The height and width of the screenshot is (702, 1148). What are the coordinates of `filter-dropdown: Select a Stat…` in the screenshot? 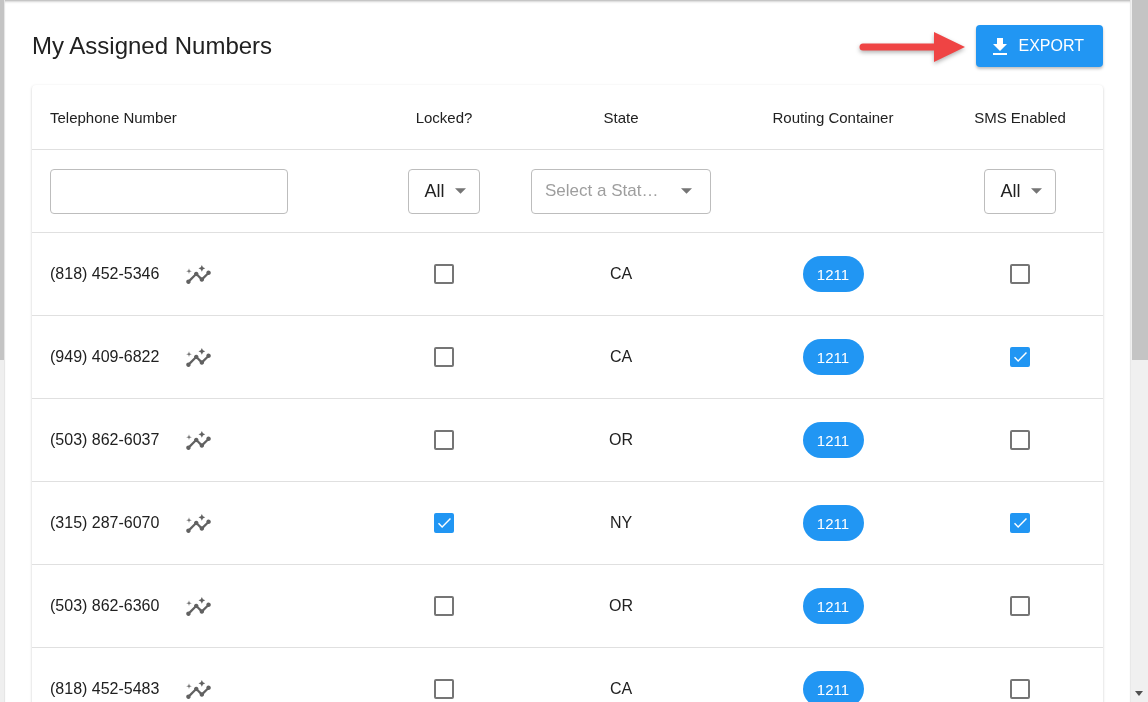 It's located at (621, 191).